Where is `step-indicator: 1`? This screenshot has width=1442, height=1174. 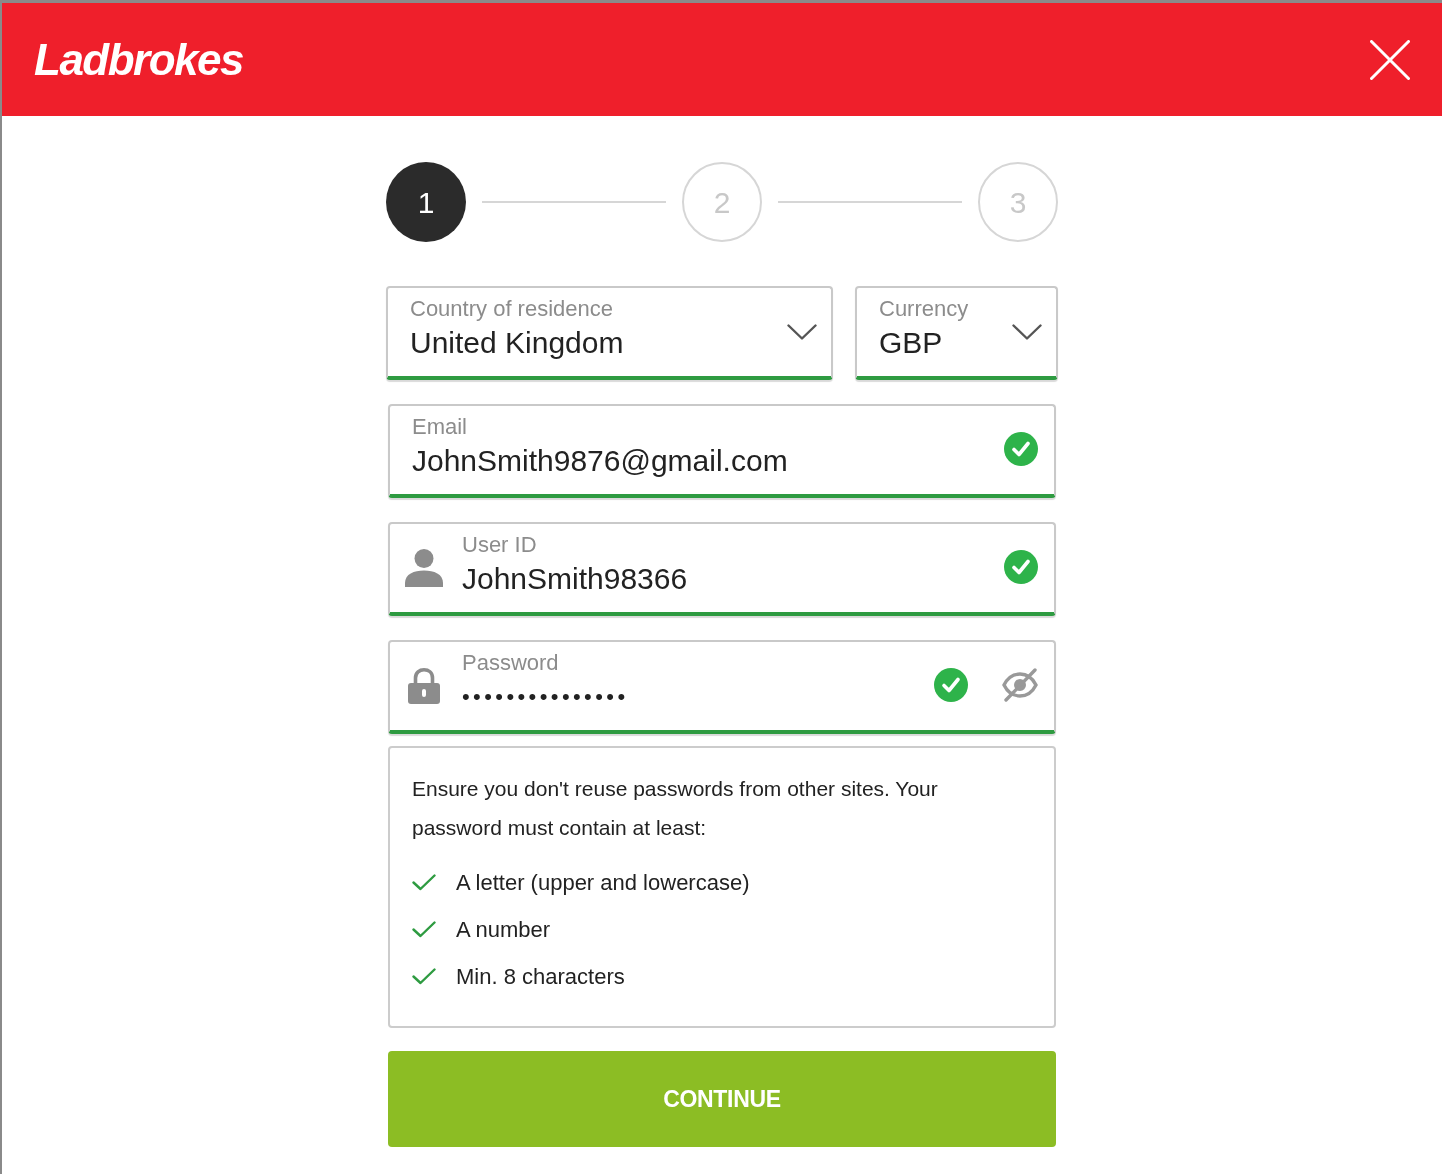
step-indicator: 1 is located at coordinates (426, 202).